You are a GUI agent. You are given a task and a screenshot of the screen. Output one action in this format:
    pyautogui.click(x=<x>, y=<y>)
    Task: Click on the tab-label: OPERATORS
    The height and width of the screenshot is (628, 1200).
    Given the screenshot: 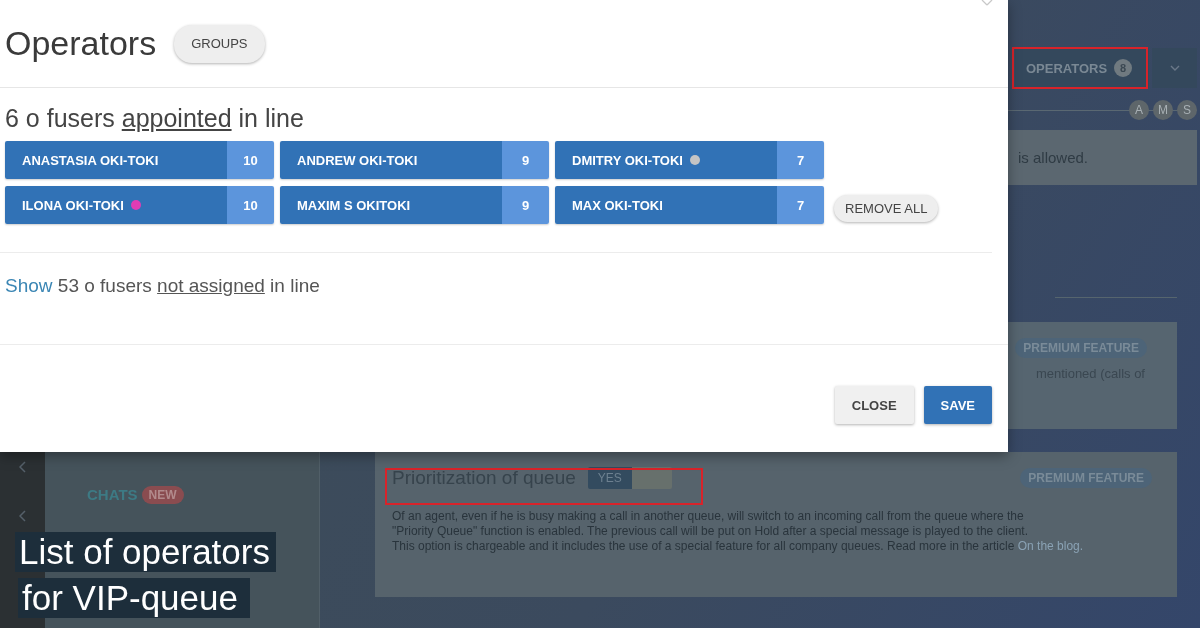 What is the action you would take?
    pyautogui.click(x=1067, y=68)
    